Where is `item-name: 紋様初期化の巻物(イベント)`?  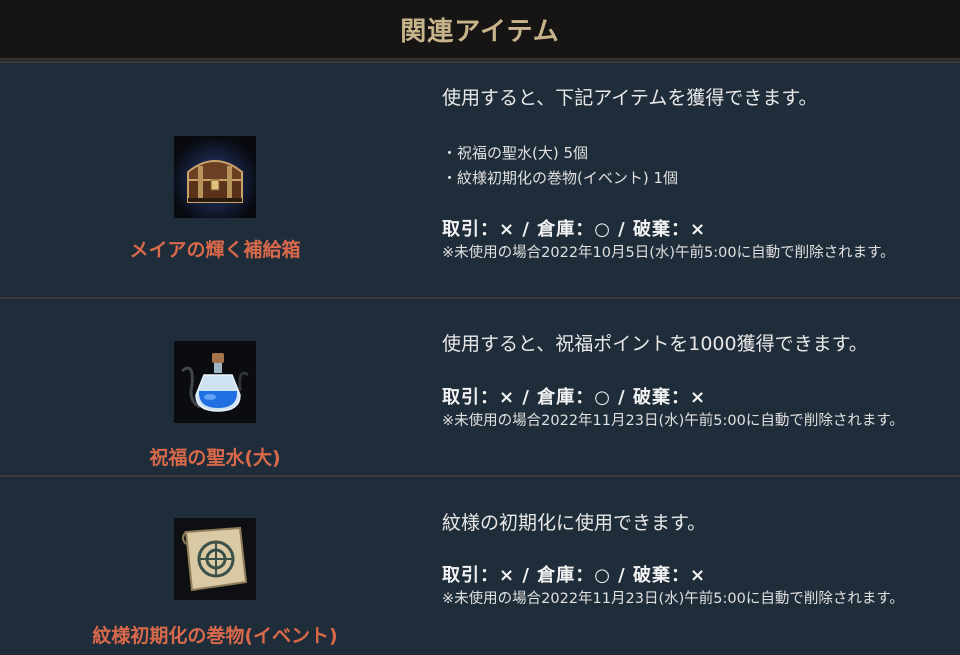 item-name: 紋様初期化の巻物(イベント) is located at coordinates (215, 634).